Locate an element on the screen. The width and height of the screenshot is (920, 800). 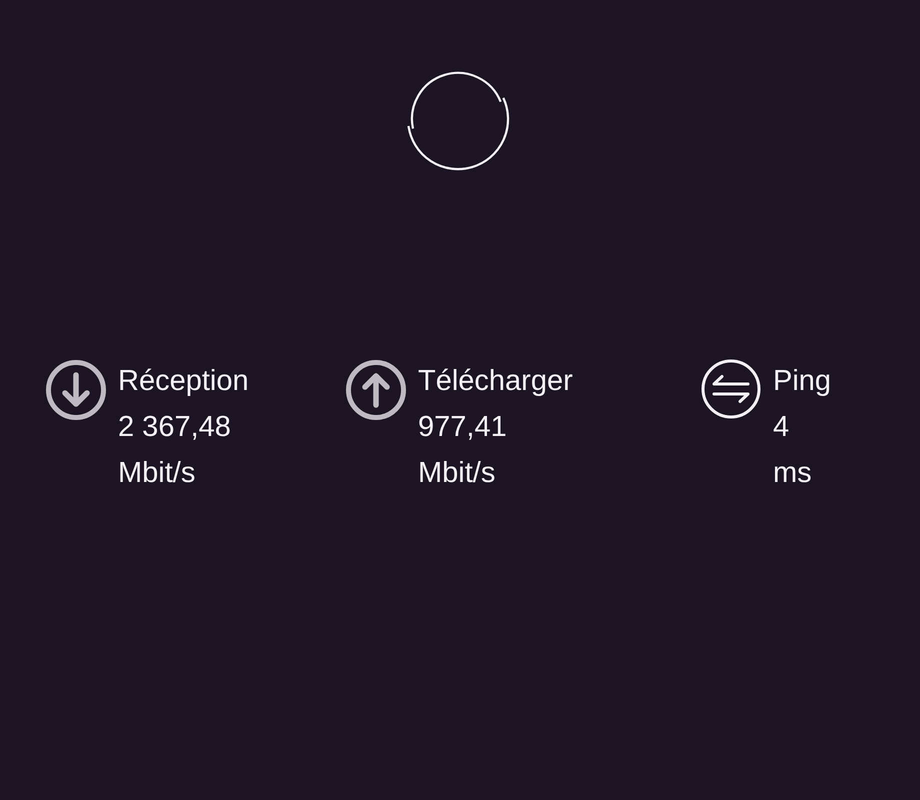
metric-value: 4 is located at coordinates (781, 427).